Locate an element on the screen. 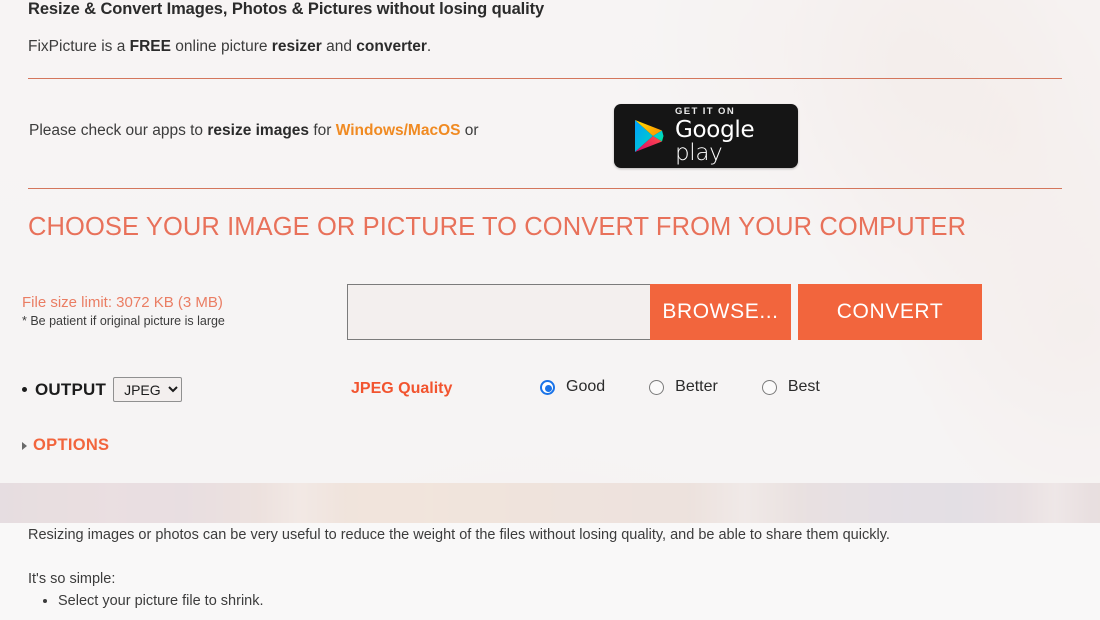  output-label: OUTPUT is located at coordinates (71, 389).